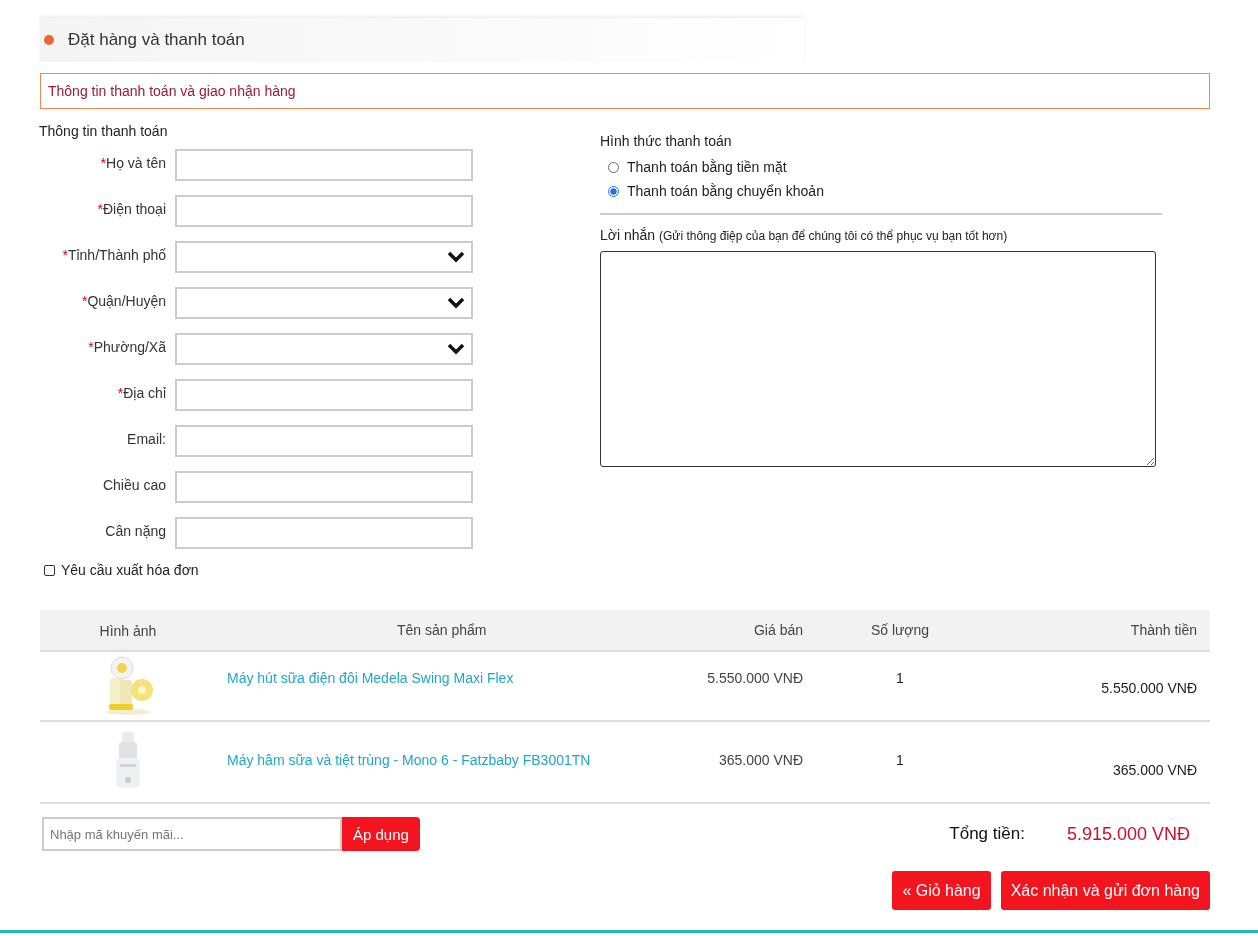 This screenshot has height=936, width=1258. Describe the element at coordinates (141, 393) in the screenshot. I see `field-label: *Địa chỉ` at that location.